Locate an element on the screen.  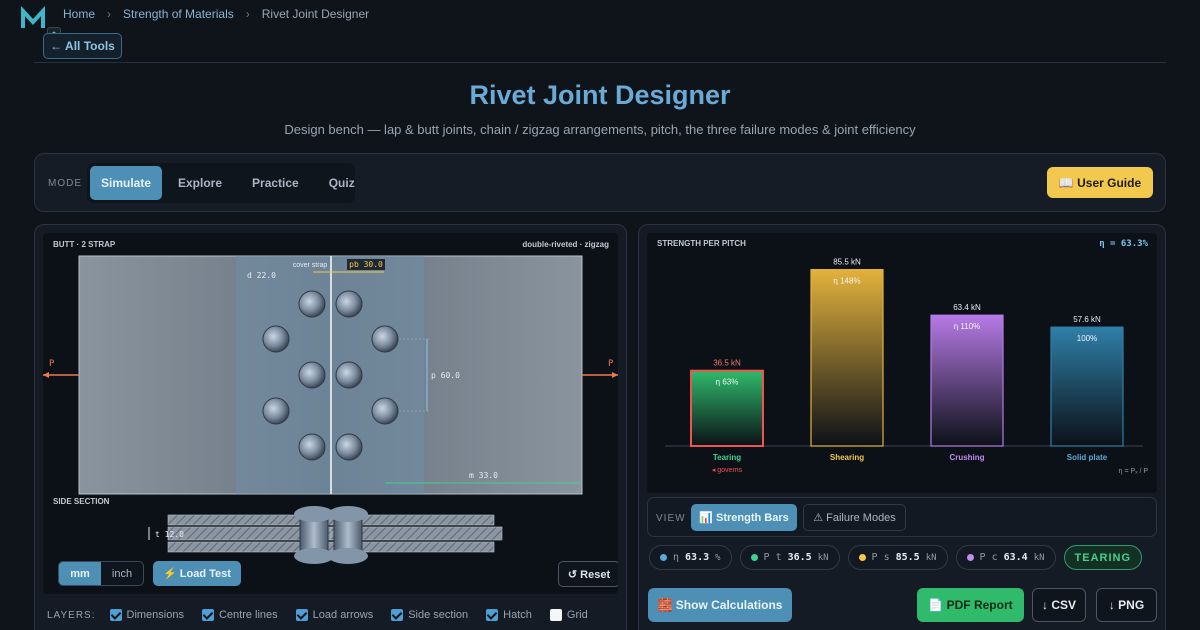
tab-practice: Practice is located at coordinates (275, 183).